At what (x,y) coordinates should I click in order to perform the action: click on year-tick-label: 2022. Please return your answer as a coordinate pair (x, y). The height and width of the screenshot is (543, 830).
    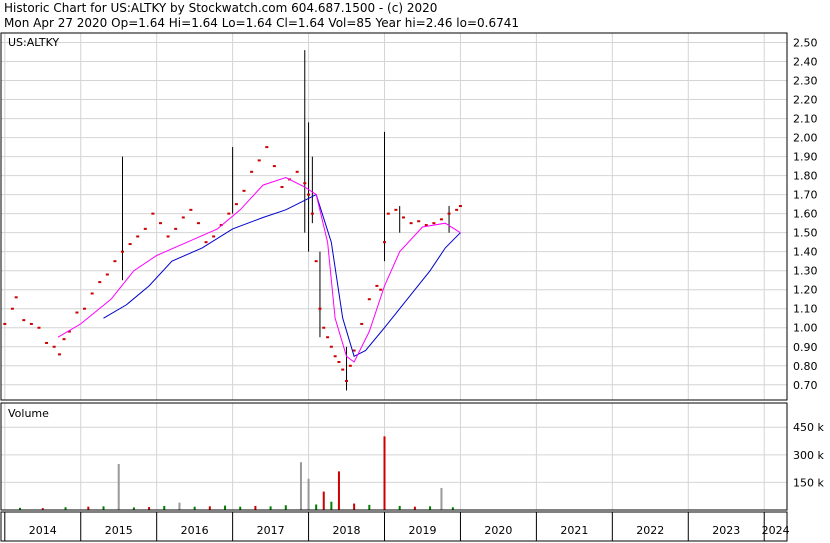
    Looking at the image, I should click on (650, 530).